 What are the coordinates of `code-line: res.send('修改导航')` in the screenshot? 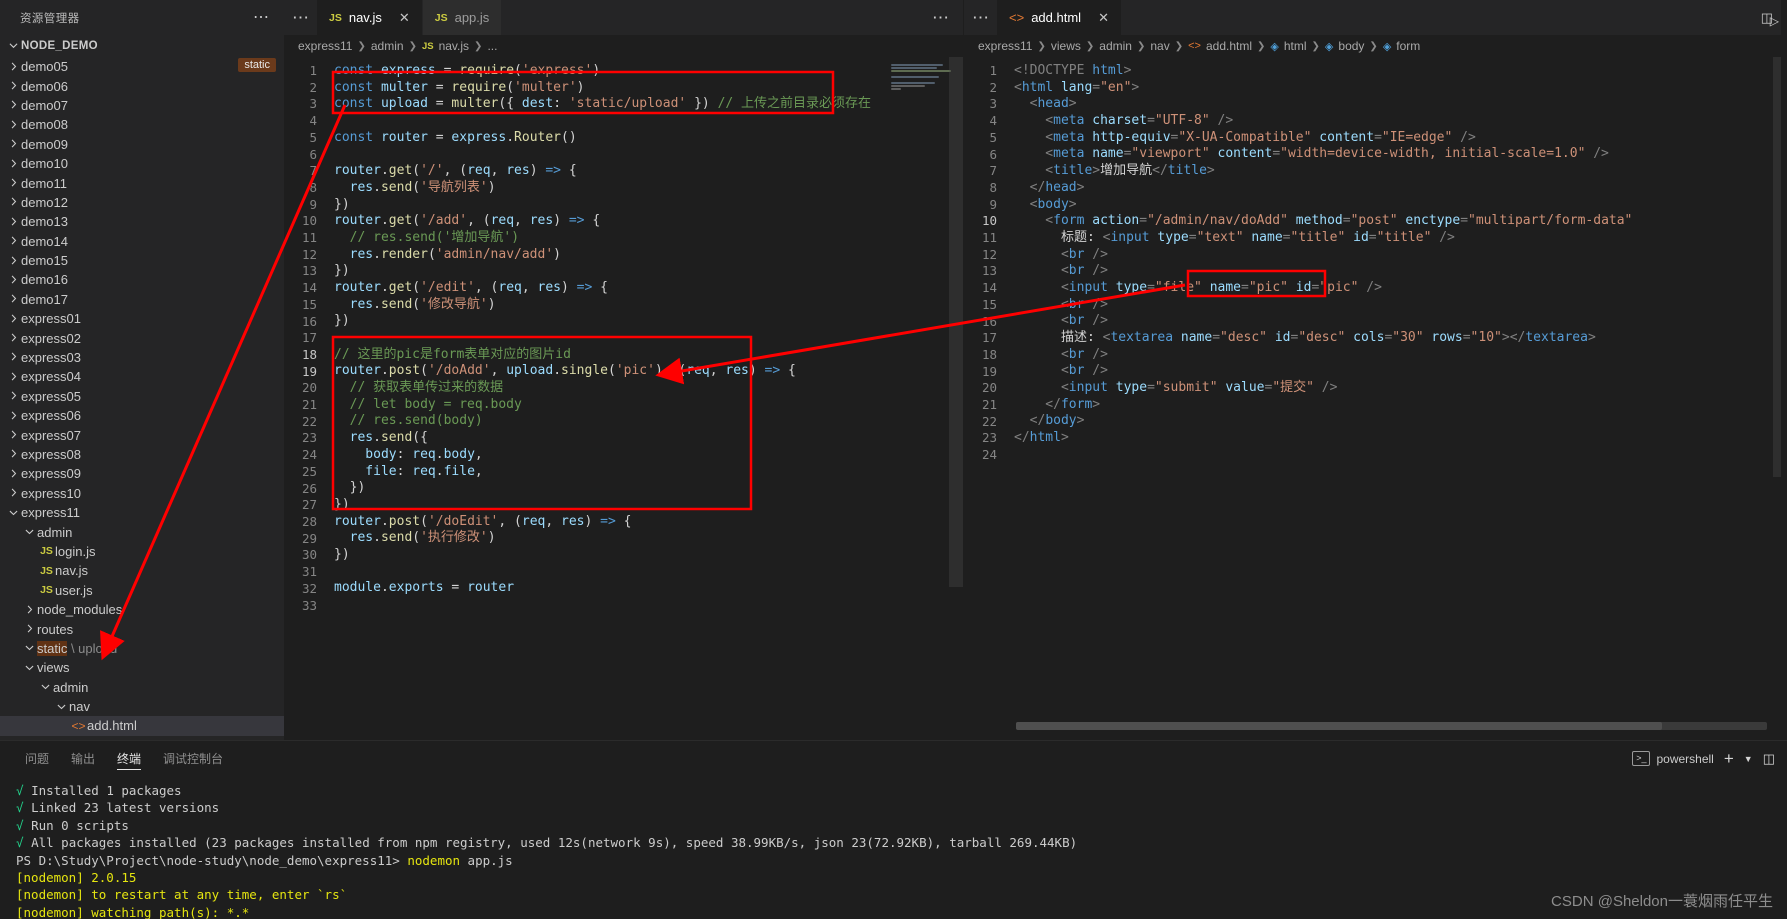 It's located at (648, 305).